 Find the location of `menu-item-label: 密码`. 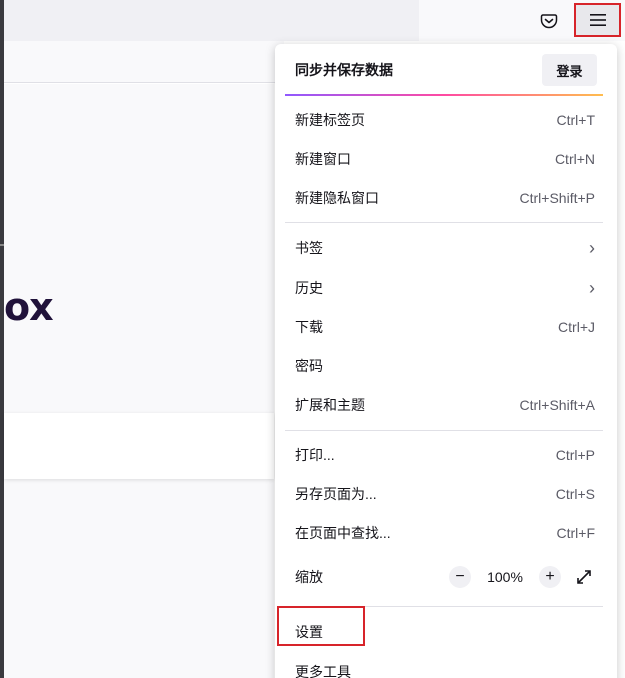

menu-item-label: 密码 is located at coordinates (309, 366).